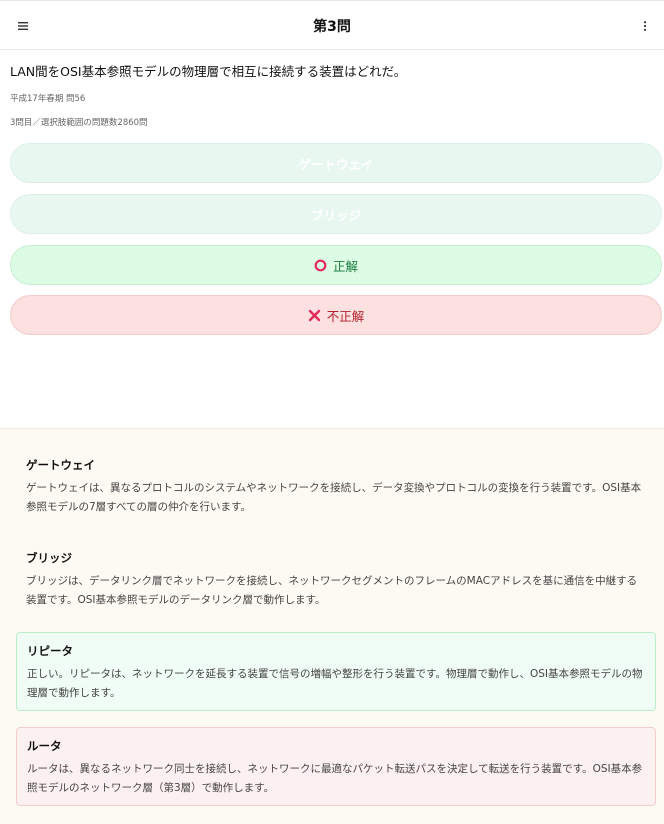 This screenshot has height=824, width=664. Describe the element at coordinates (314, 315) in the screenshot. I see `x-icon` at that location.